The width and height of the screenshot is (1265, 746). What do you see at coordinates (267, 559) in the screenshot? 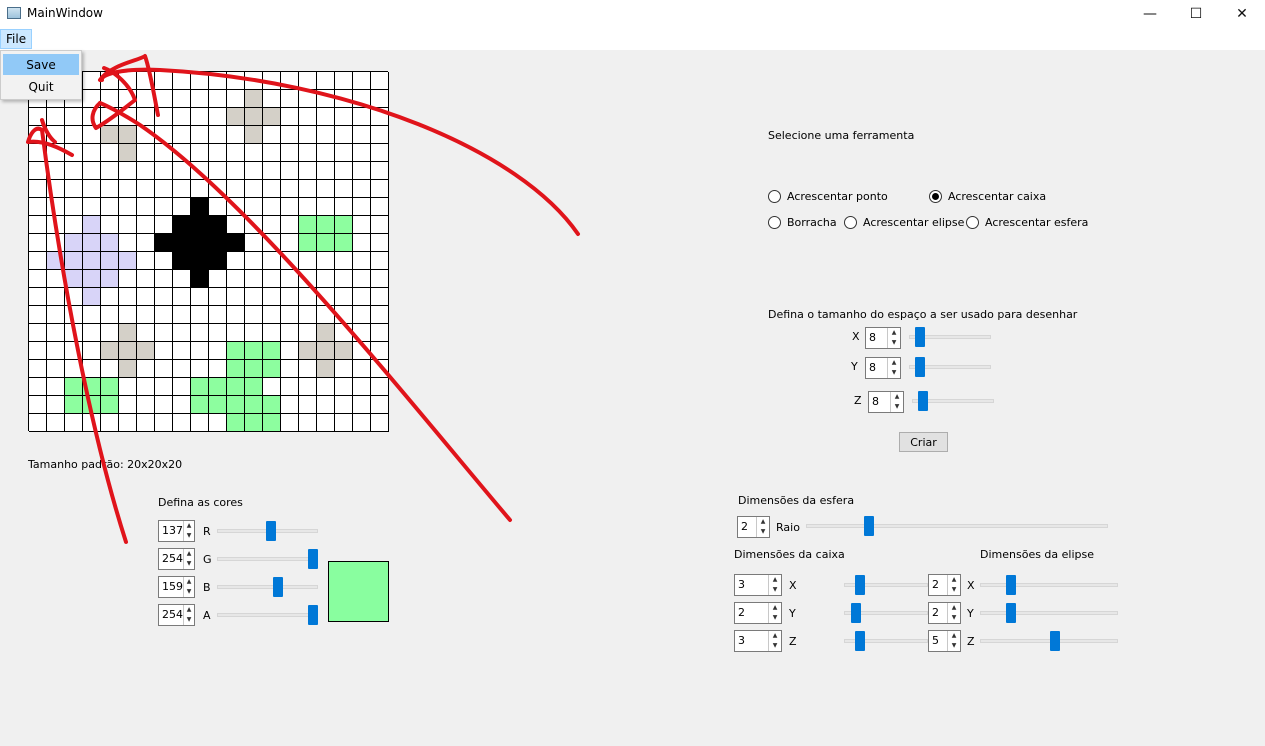
I see `color-g-slider-track` at bounding box center [267, 559].